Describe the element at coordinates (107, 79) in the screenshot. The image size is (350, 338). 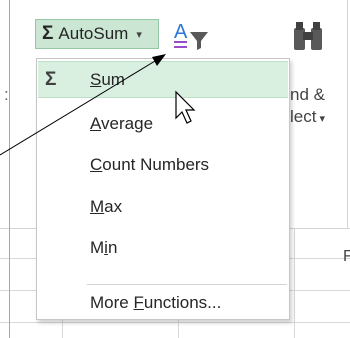
I see `menu-item-label: Sum` at that location.